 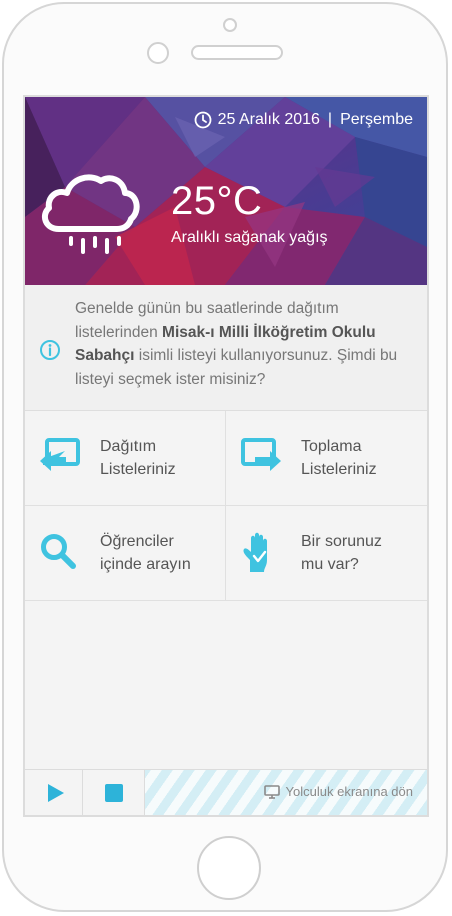 I want to click on stop-icon, so click(x=113, y=793).